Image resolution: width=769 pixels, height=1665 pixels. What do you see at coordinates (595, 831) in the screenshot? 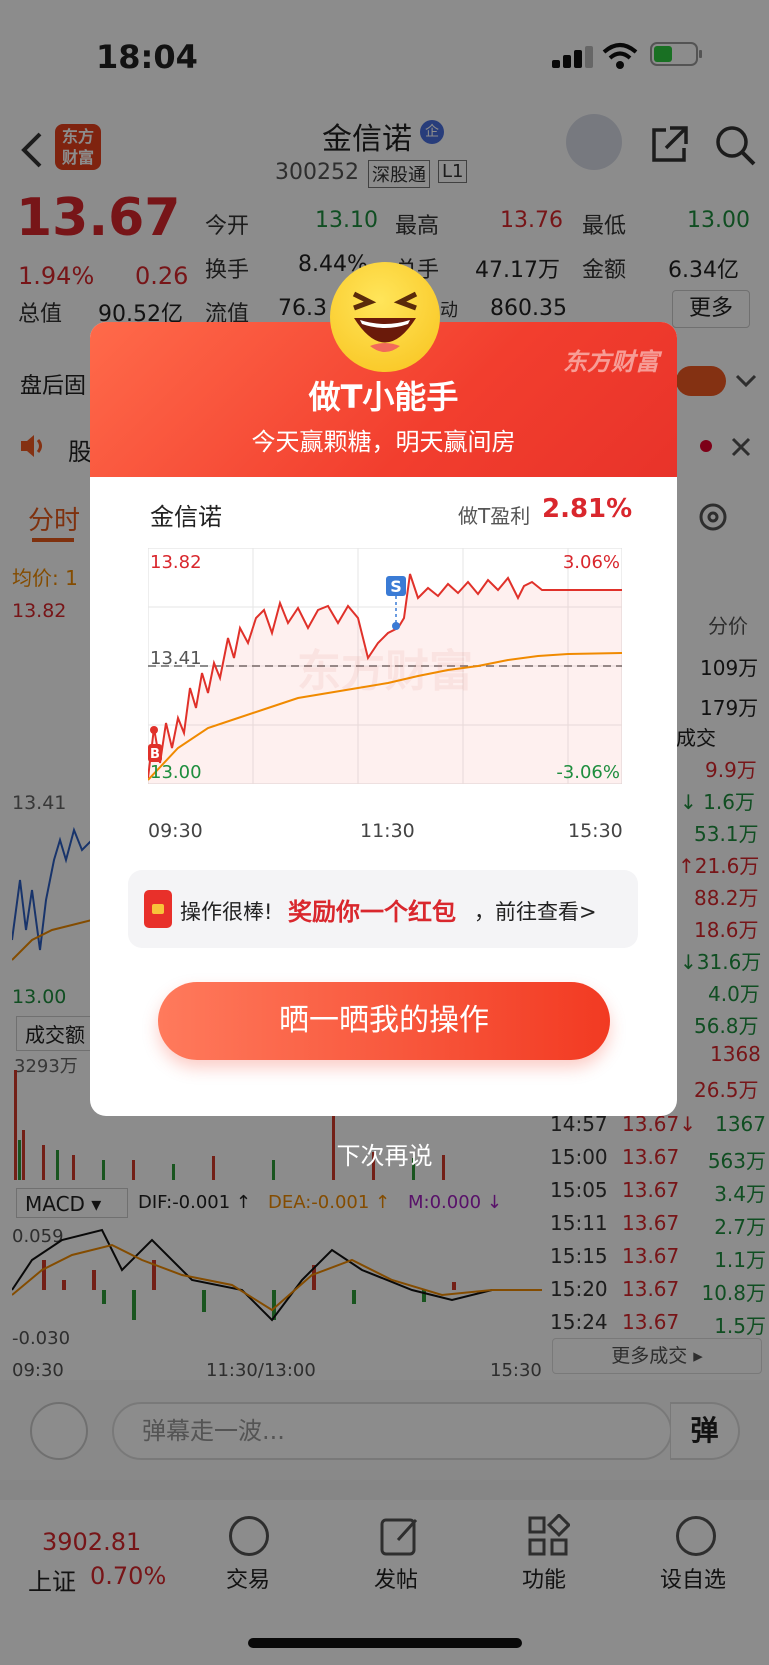
I see `chart-time-end: 15:30` at bounding box center [595, 831].